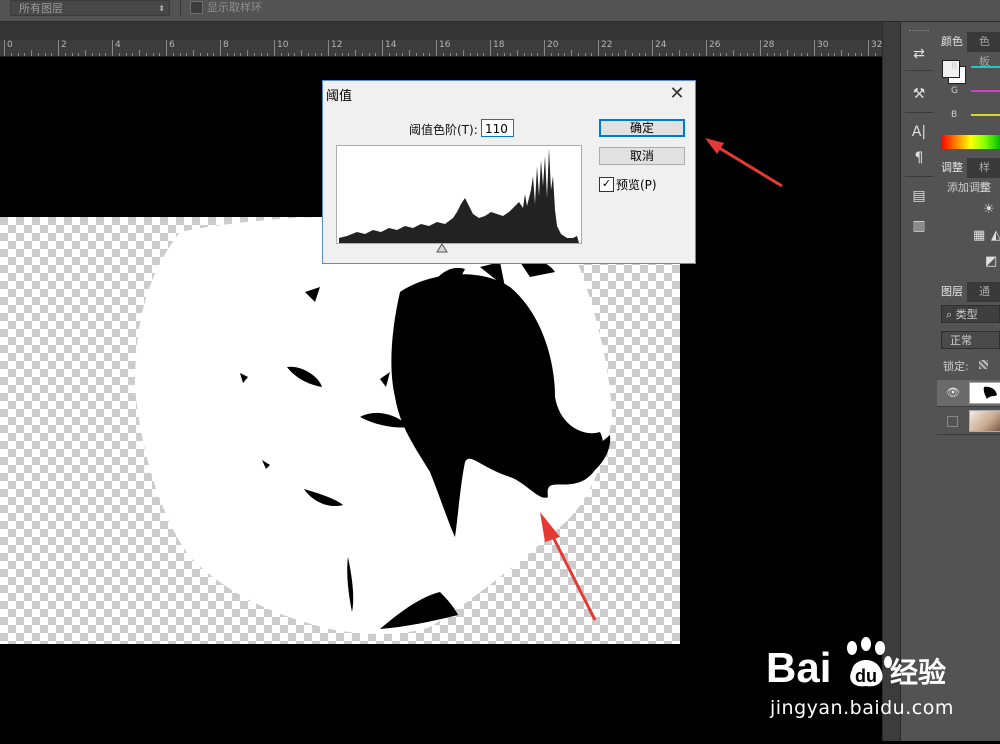  I want to click on tab-adjustments: 调整, so click(952, 168).